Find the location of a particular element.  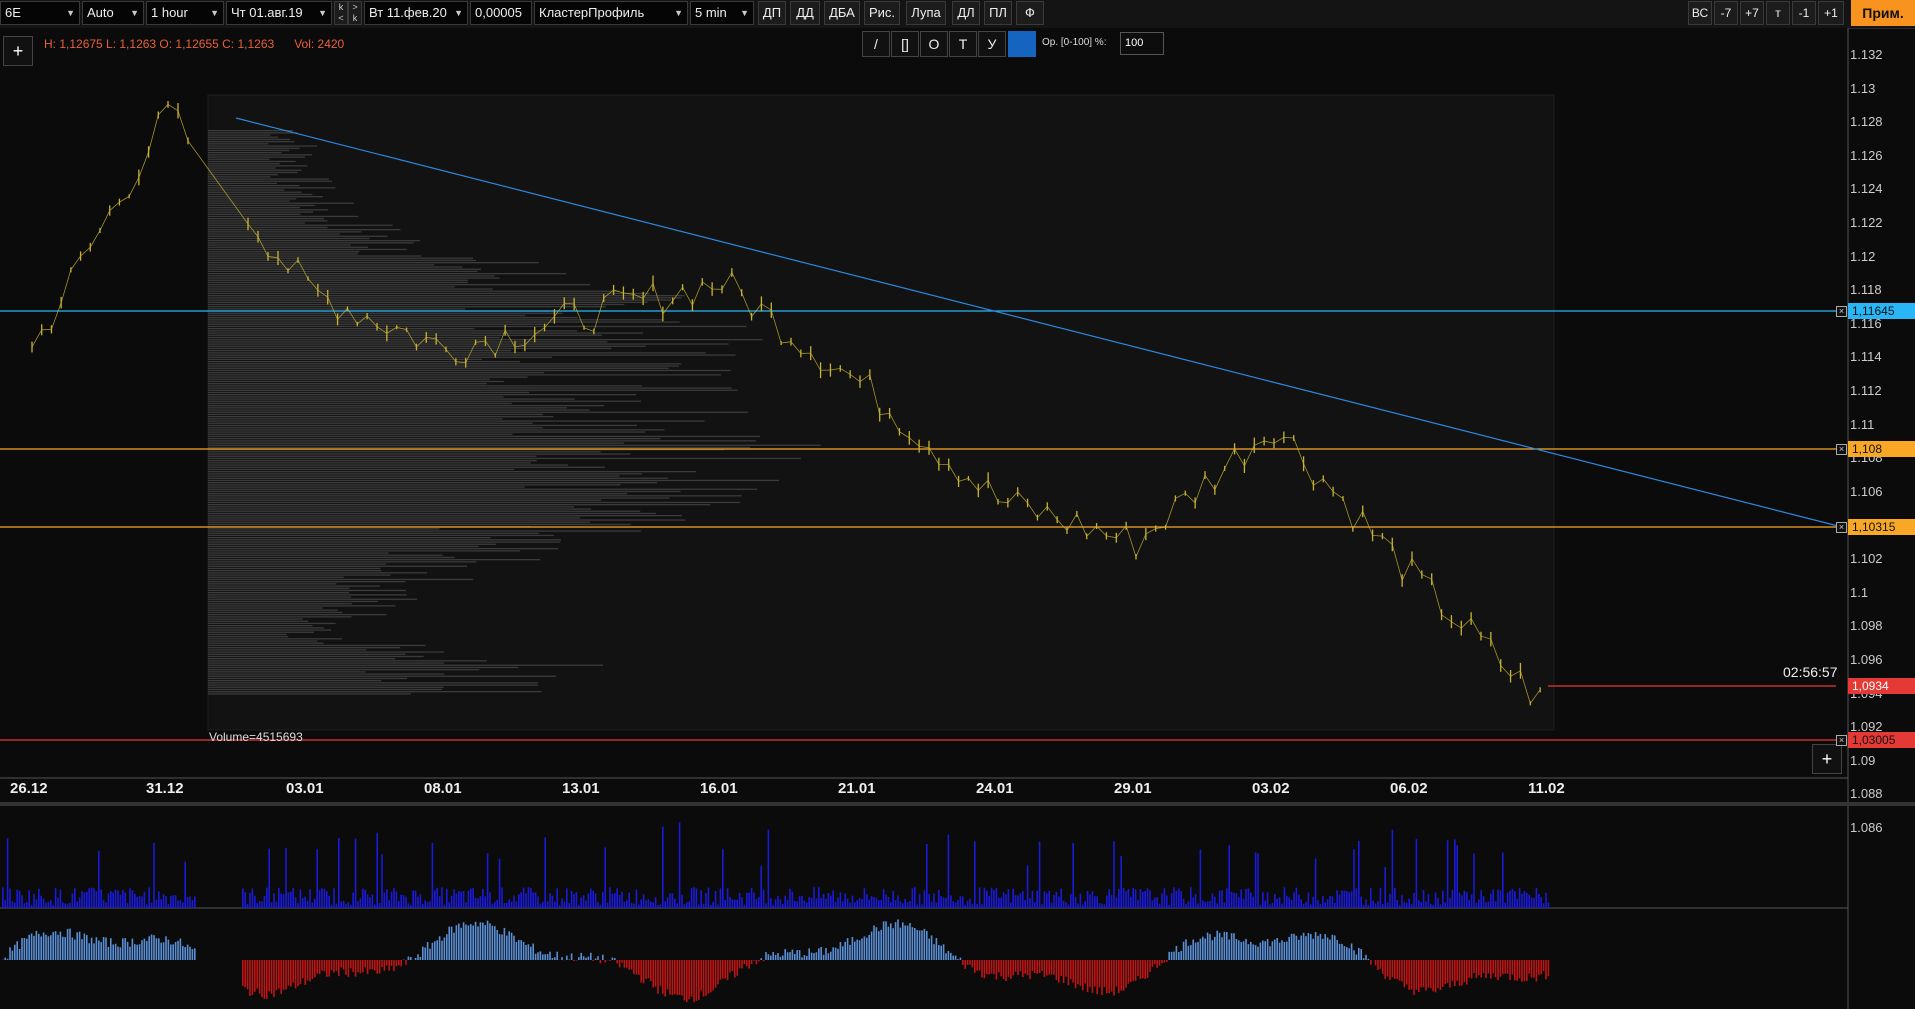

stepper-k-label: k is located at coordinates (355, 18).